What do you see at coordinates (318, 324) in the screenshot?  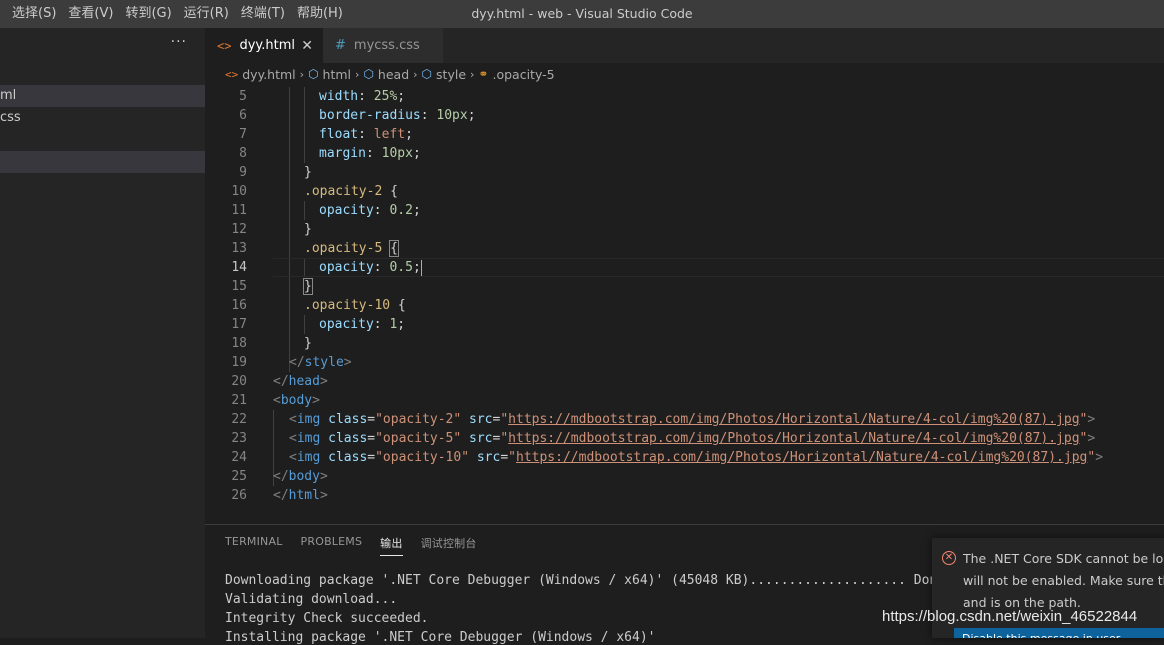 I see `code-line: 17 opacity: 1;` at bounding box center [318, 324].